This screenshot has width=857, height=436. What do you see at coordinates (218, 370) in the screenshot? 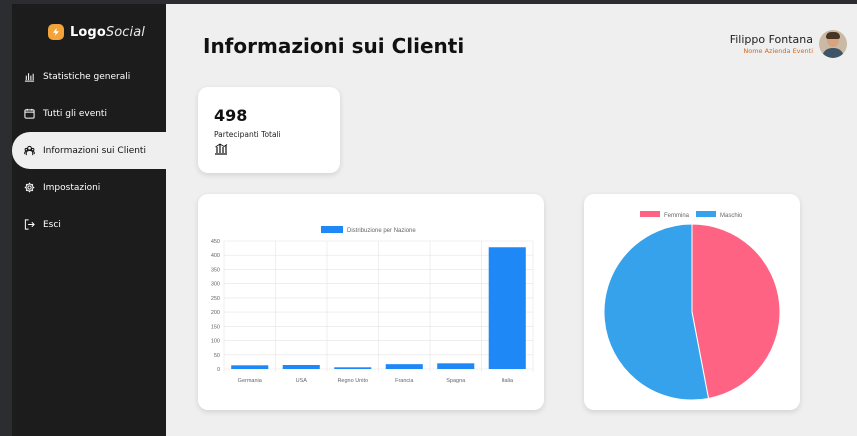
I see `y-tick-label: 0` at bounding box center [218, 370].